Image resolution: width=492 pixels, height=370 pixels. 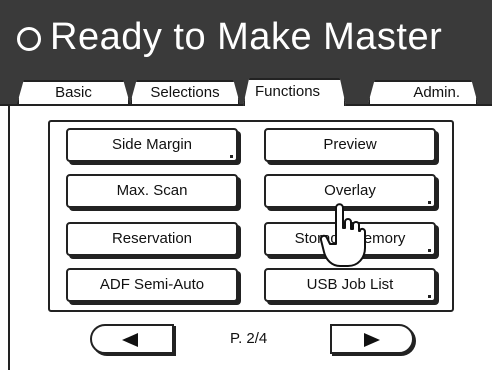 I want to click on adf-semi-auto-label: ADF Semi-Auto, so click(x=152, y=284).